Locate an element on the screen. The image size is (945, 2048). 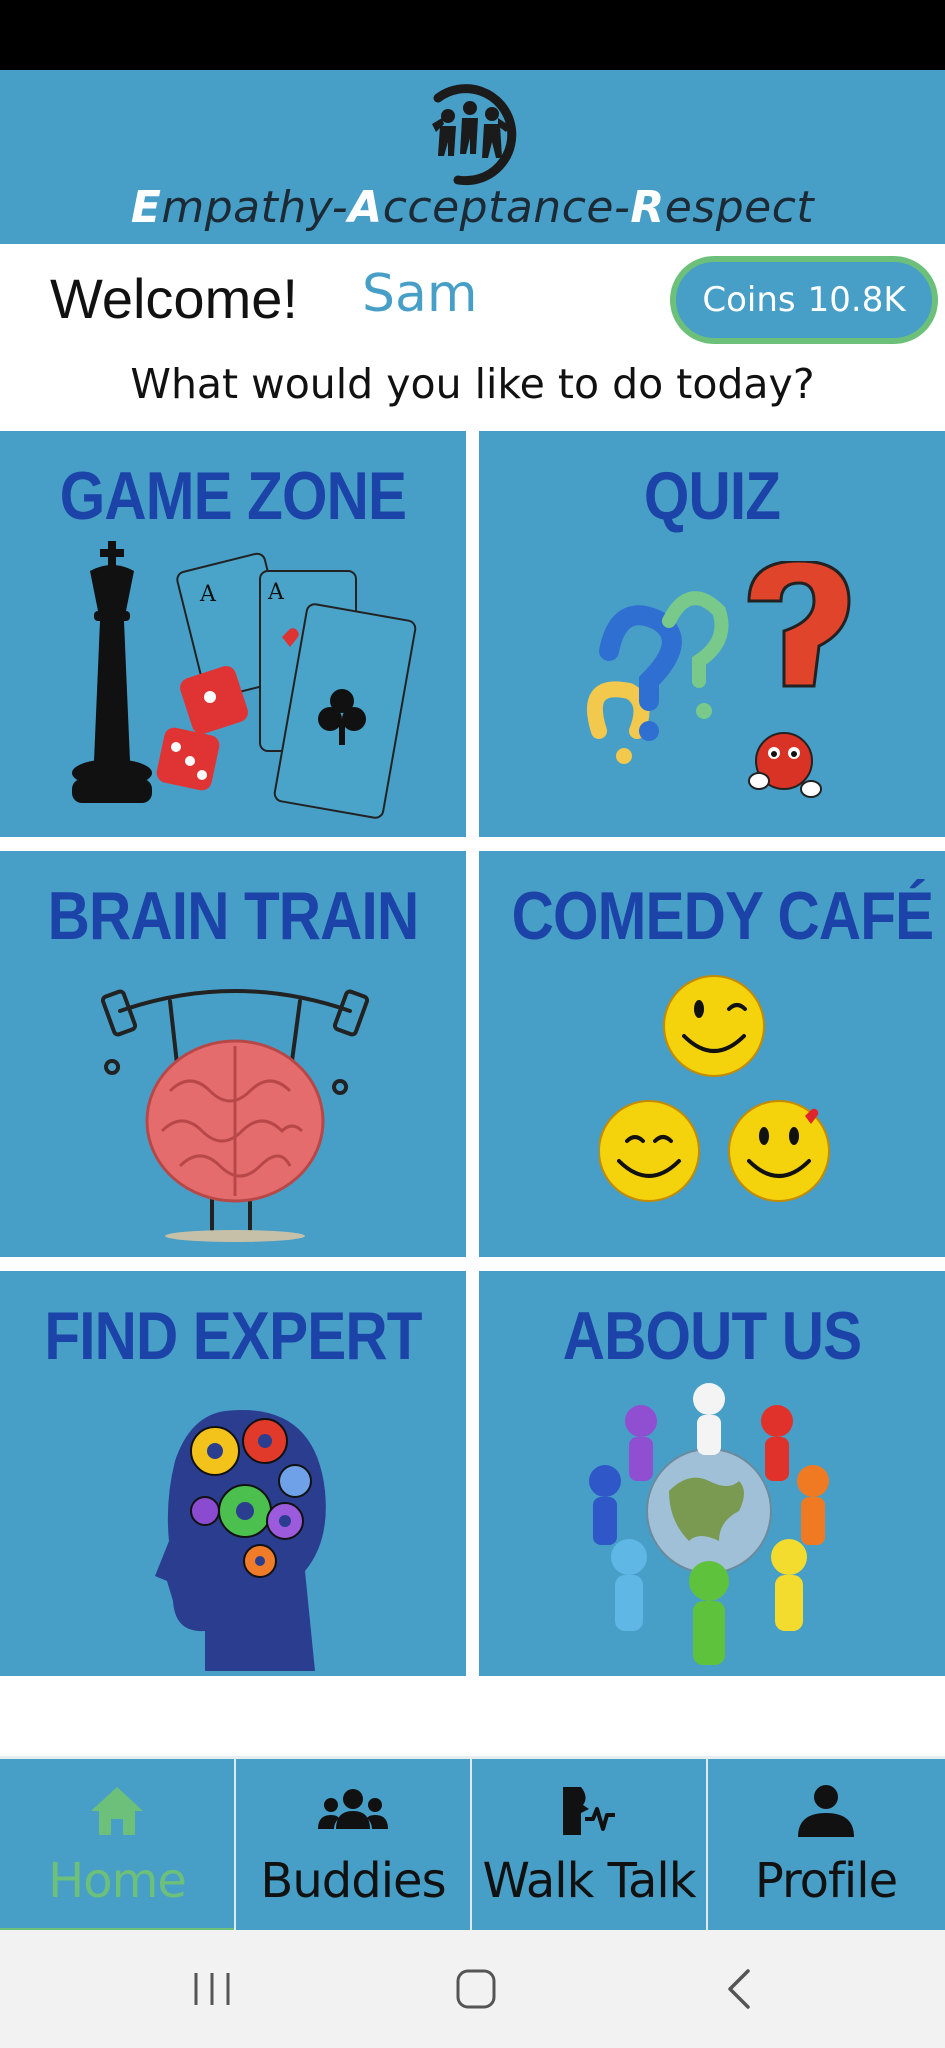
tab-label: Buddies is located at coordinates (353, 1881).